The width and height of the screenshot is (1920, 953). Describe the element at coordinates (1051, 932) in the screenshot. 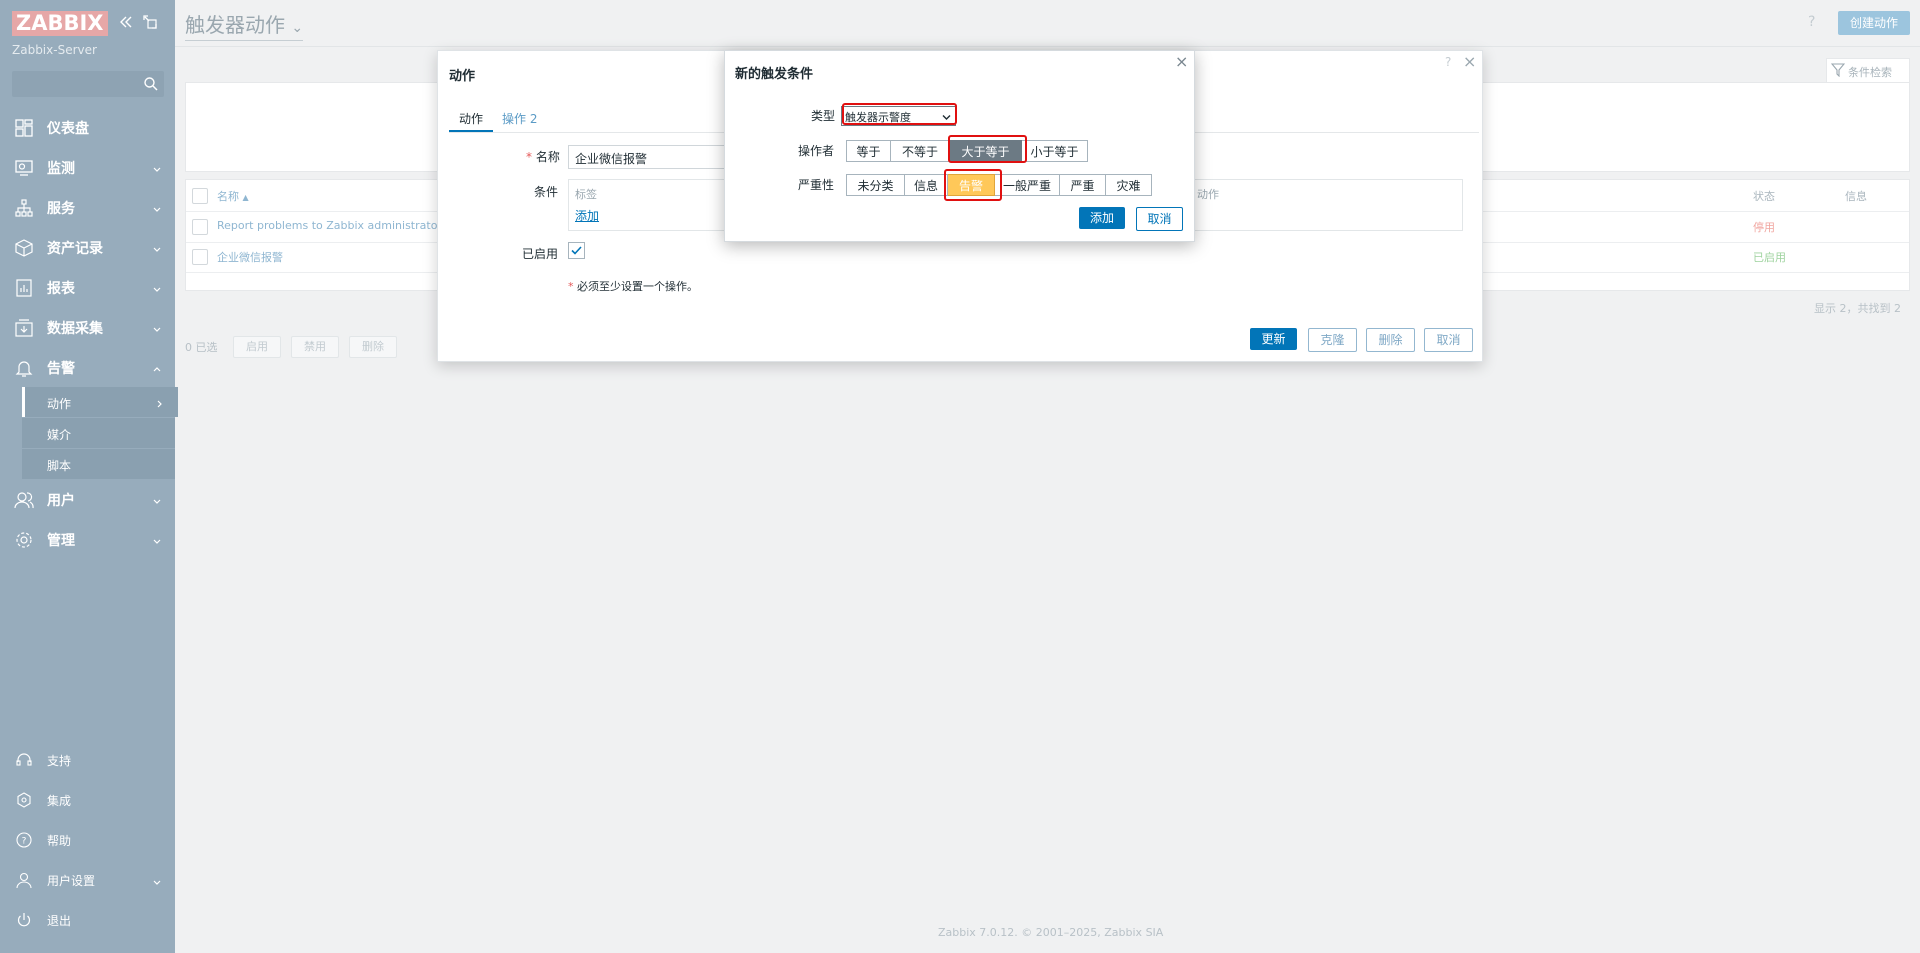

I see `page-footer: Zabbix 7.0.12. © 2001–2025, Zabbix SIA` at that location.